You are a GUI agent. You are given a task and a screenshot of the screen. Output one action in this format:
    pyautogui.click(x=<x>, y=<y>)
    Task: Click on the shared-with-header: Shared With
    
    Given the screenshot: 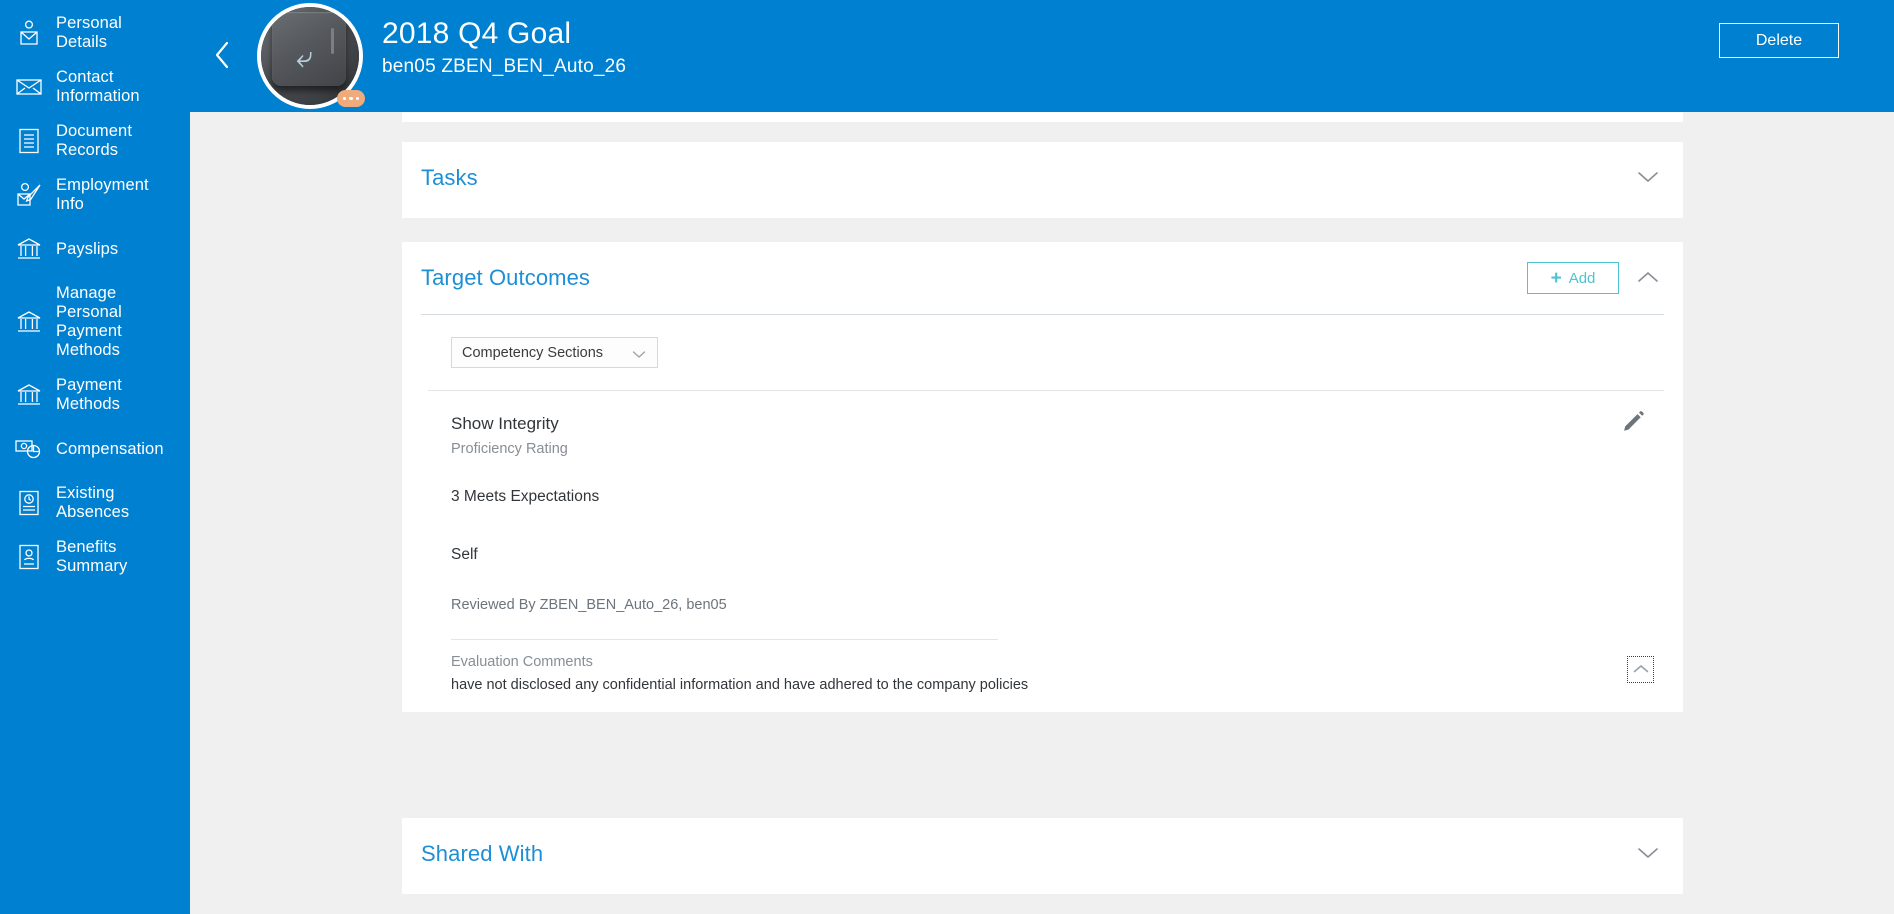 What is the action you would take?
    pyautogui.click(x=1042, y=854)
    